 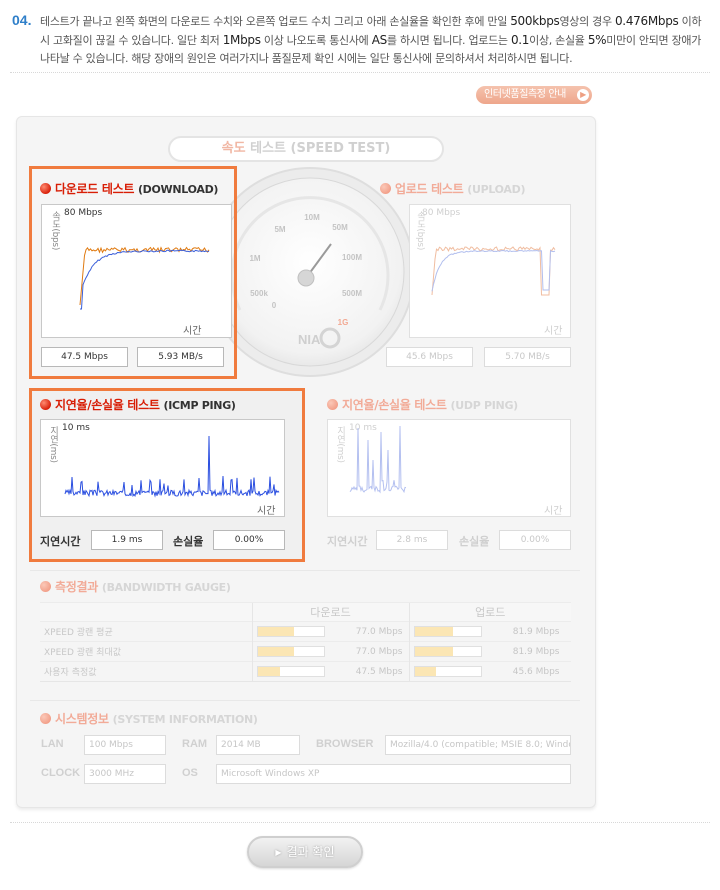 I want to click on panel-title: 속도 테스트 (SPEED TEST), so click(x=306, y=149).